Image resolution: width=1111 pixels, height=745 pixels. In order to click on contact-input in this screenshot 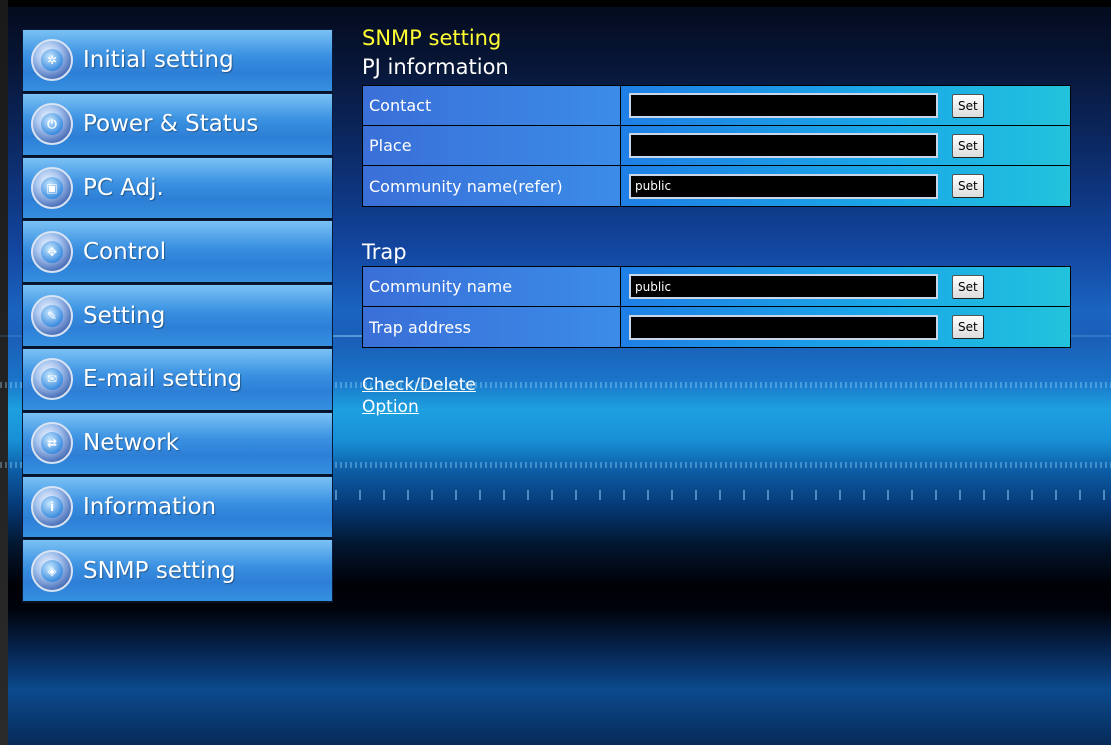, I will do `click(783, 105)`.